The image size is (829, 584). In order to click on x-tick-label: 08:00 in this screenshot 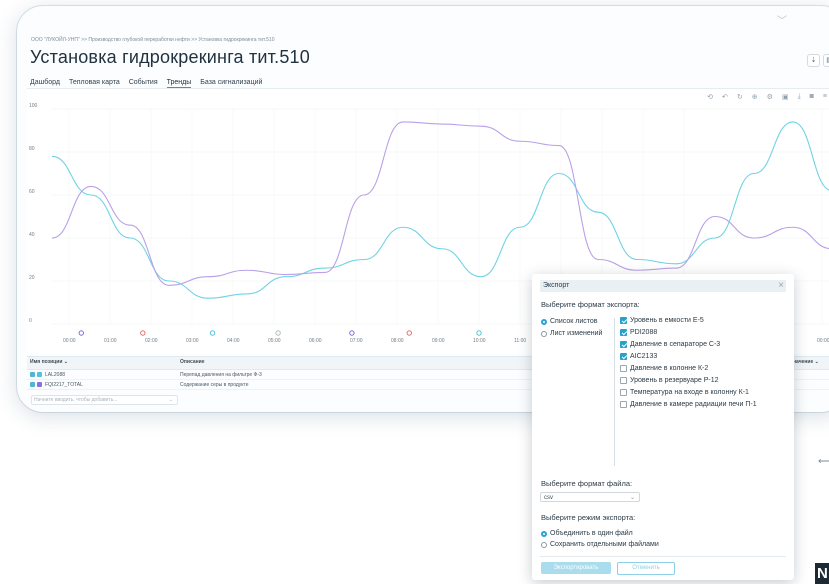, I will do `click(397, 341)`.